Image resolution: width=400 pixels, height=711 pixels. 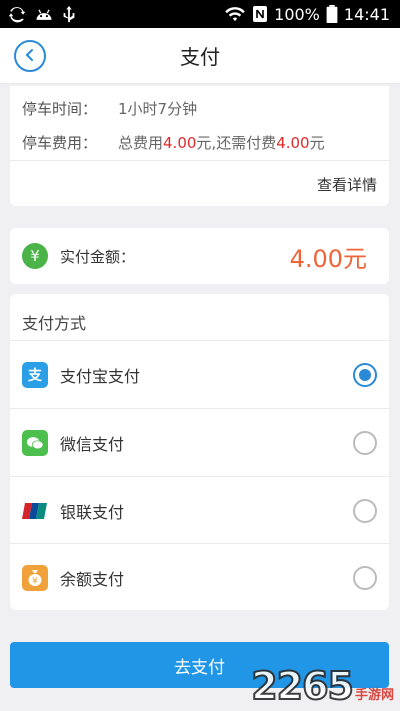 I want to click on status-bar: 100% 14:41, so click(x=200, y=14).